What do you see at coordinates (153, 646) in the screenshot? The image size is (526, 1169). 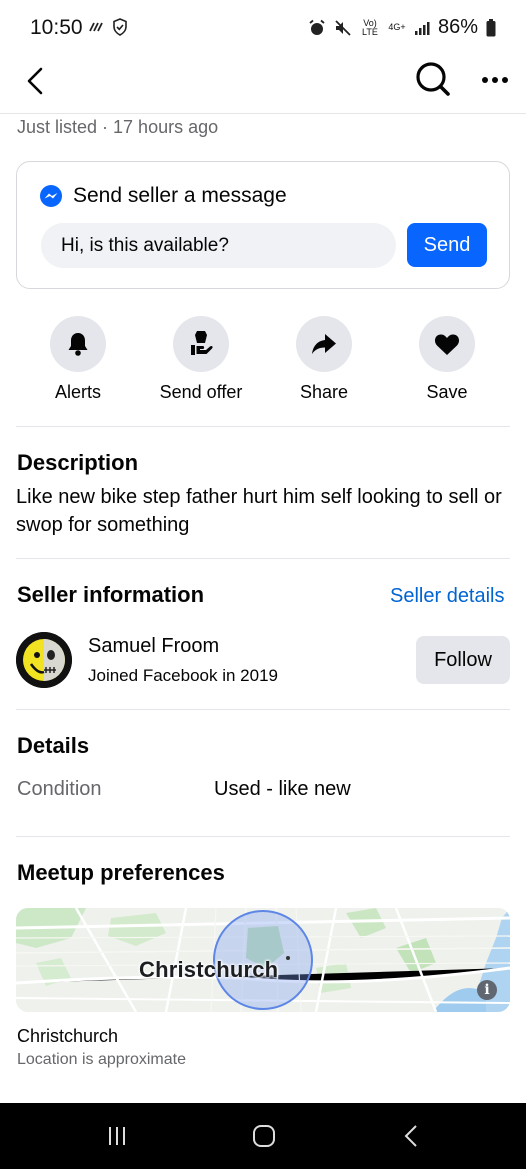 I see `seller-name: Samuel Froom` at bounding box center [153, 646].